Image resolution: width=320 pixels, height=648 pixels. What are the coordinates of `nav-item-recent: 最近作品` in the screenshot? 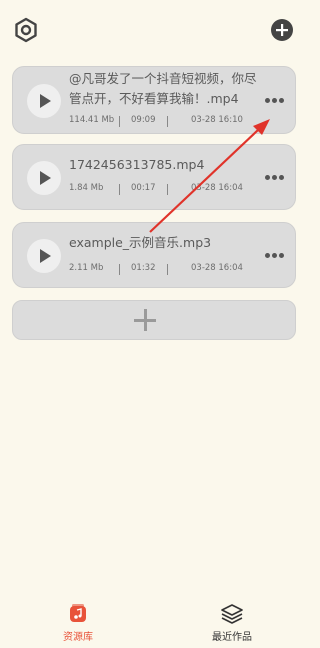 It's located at (232, 624).